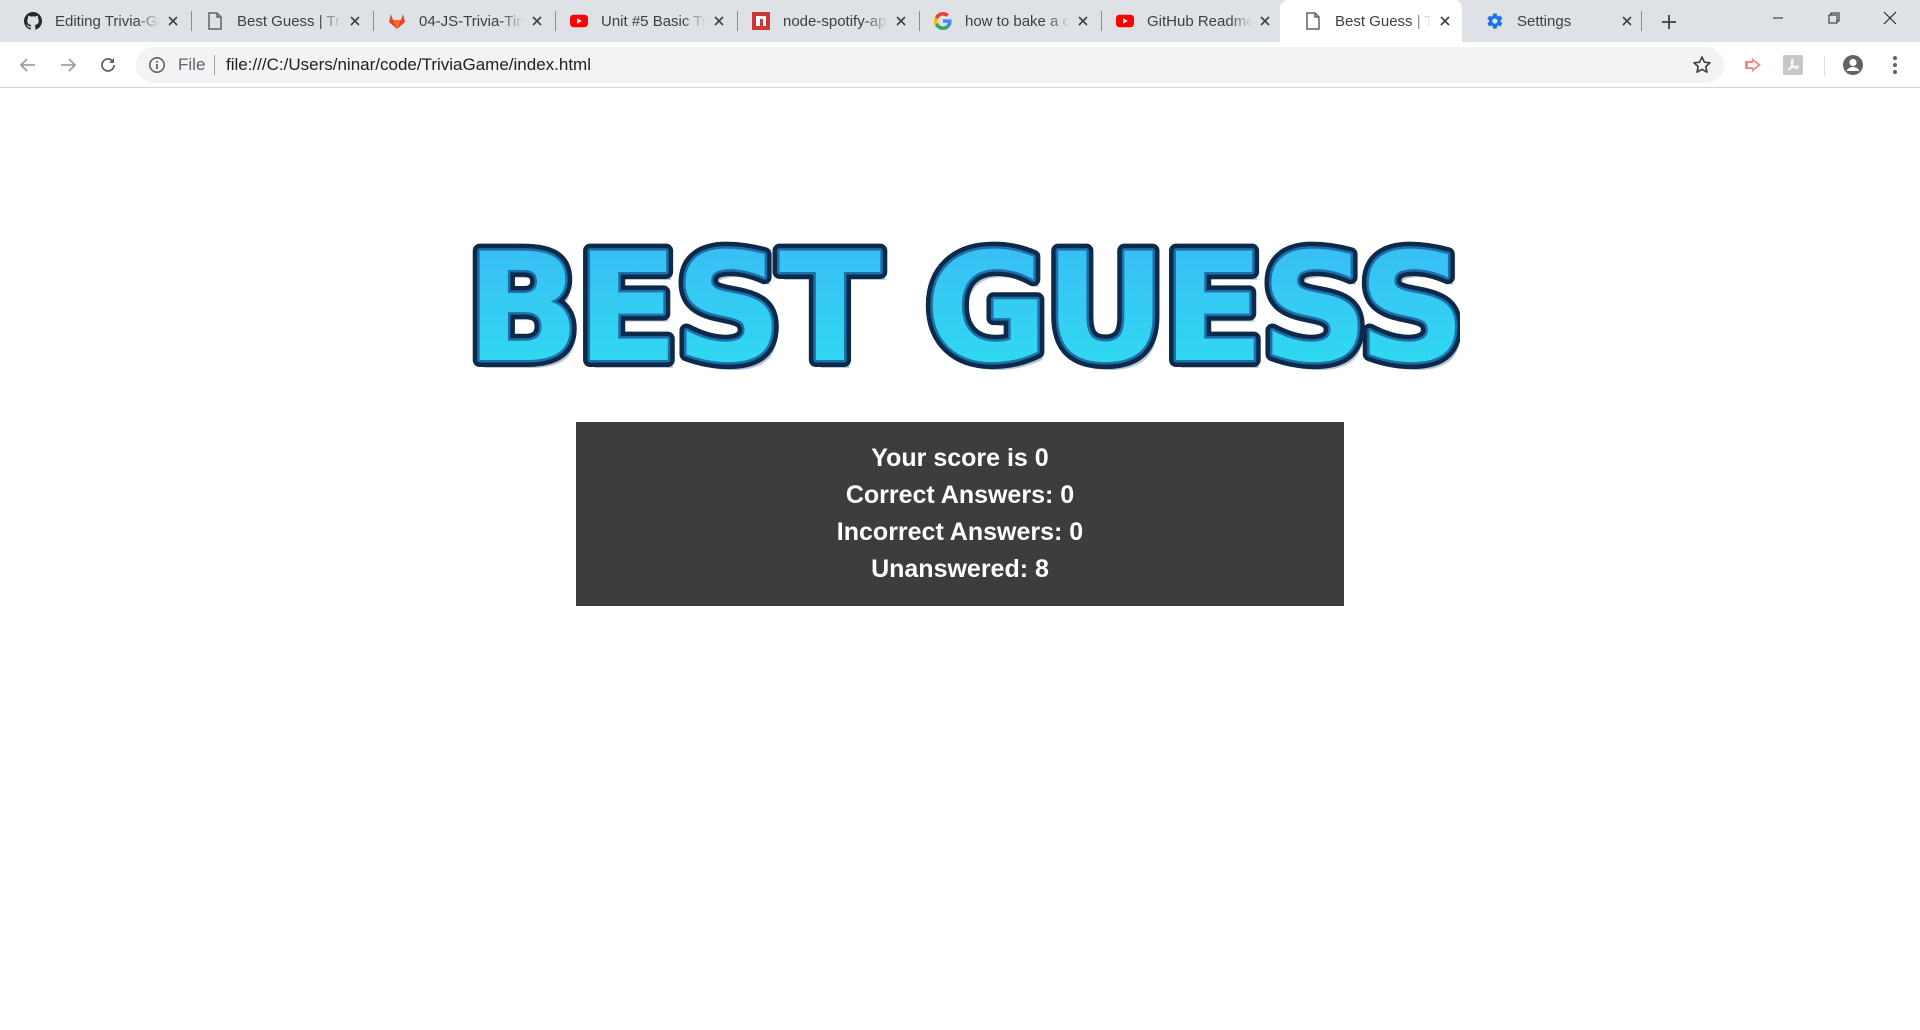 This screenshot has width=1920, height=1030. I want to click on tab-google-search: how to bake a cake, so click(1005, 21).